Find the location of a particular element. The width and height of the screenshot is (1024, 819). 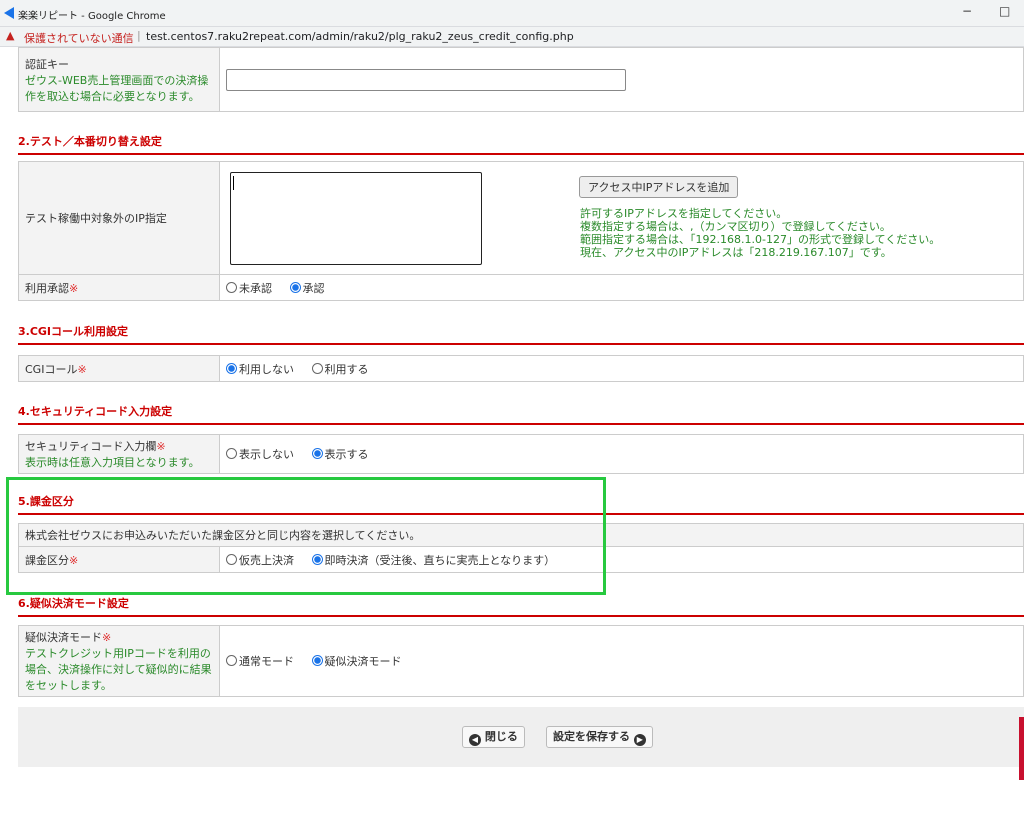

ip-textarea is located at coordinates (356, 218).